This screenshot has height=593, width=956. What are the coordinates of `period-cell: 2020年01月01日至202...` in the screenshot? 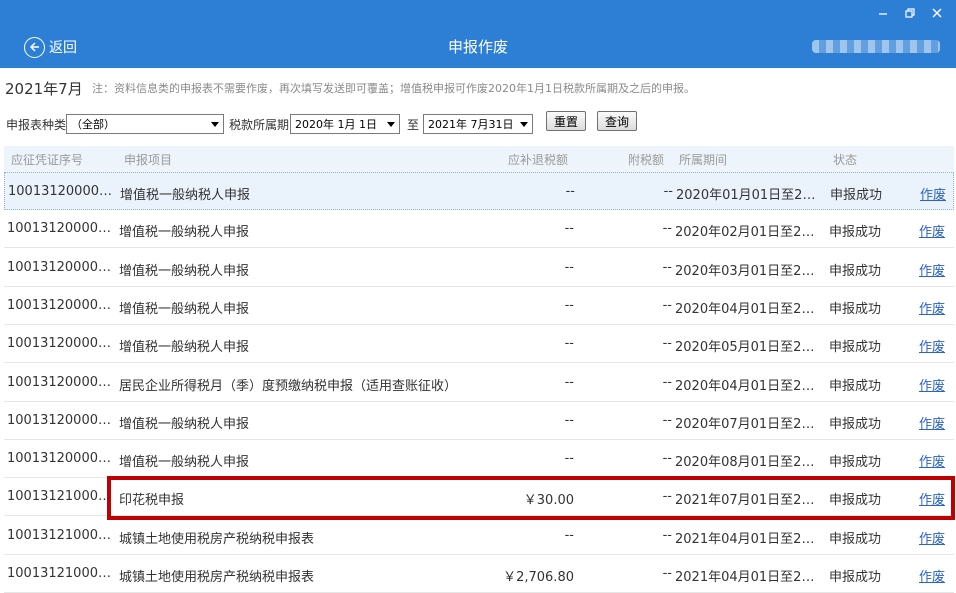 It's located at (748, 195).